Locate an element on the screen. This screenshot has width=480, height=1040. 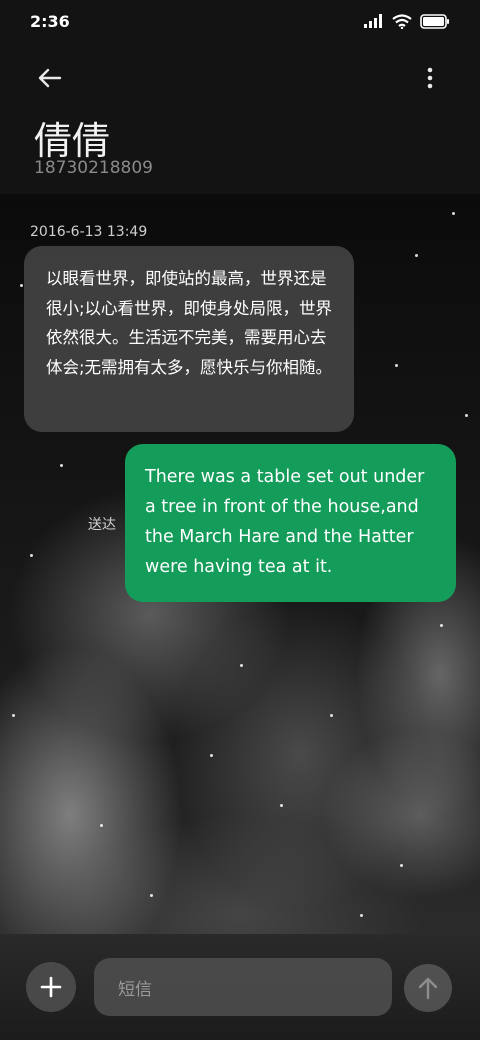
contact-name: 倩倩 is located at coordinates (72, 141).